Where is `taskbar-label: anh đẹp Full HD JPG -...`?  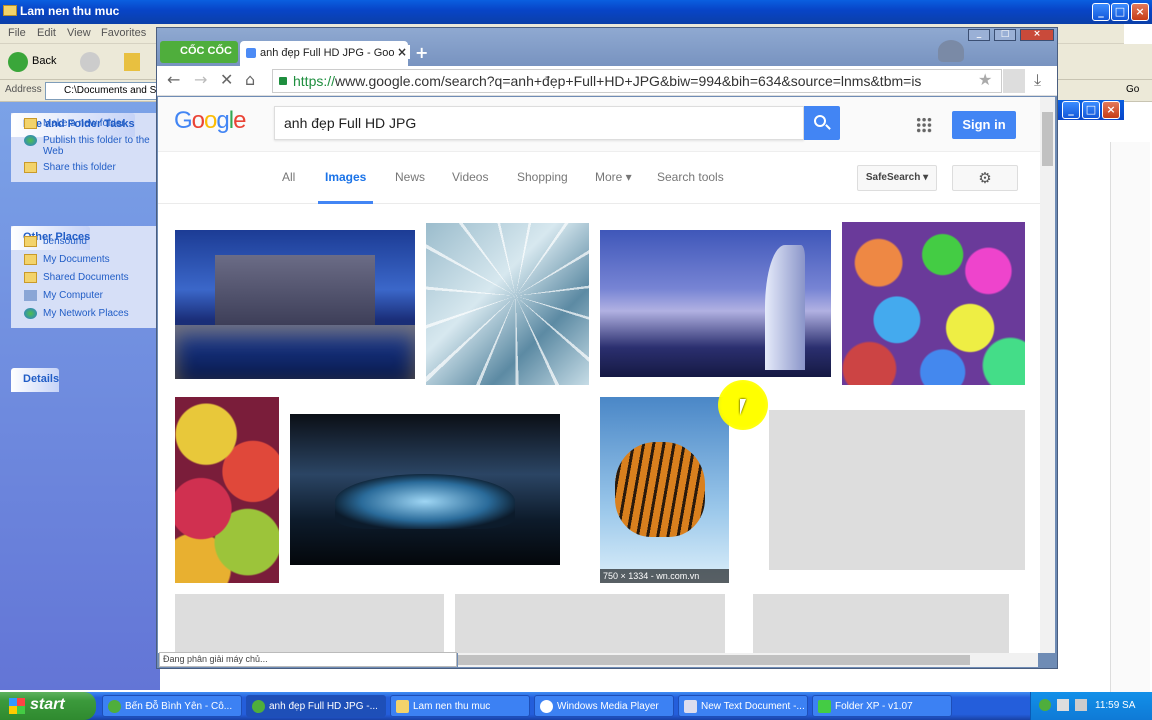
taskbar-label: anh đẹp Full HD JPG -... is located at coordinates (323, 706).